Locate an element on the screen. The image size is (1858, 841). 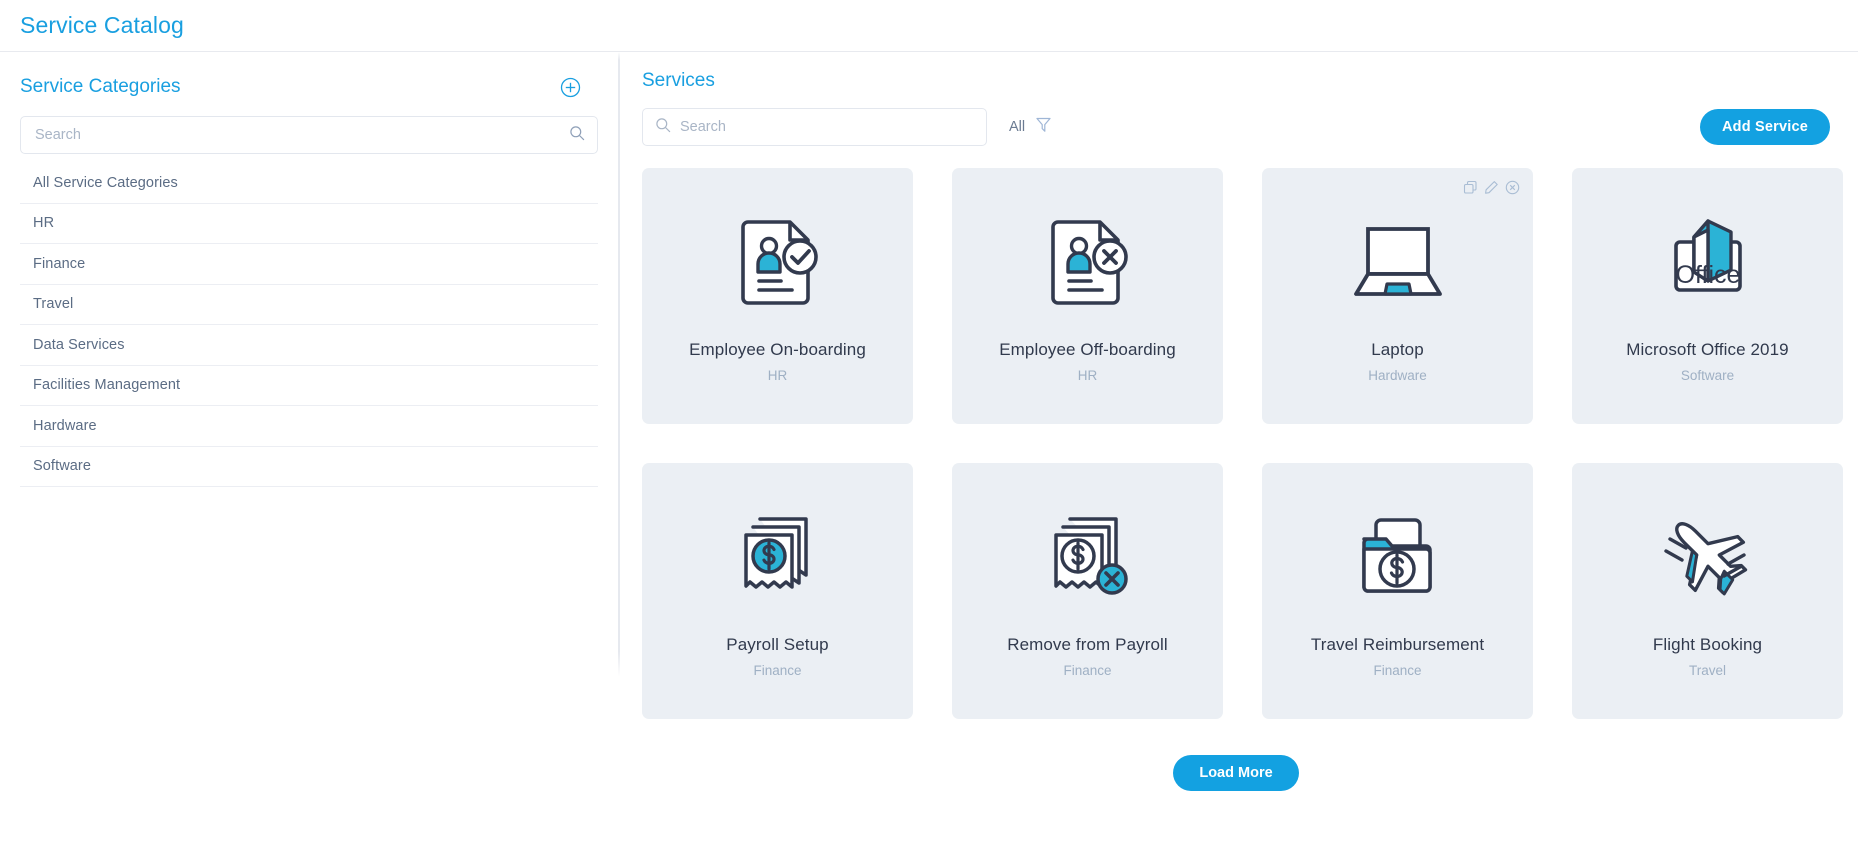
sidebar-item-facilities-management: Facilities Management is located at coordinates (309, 386).